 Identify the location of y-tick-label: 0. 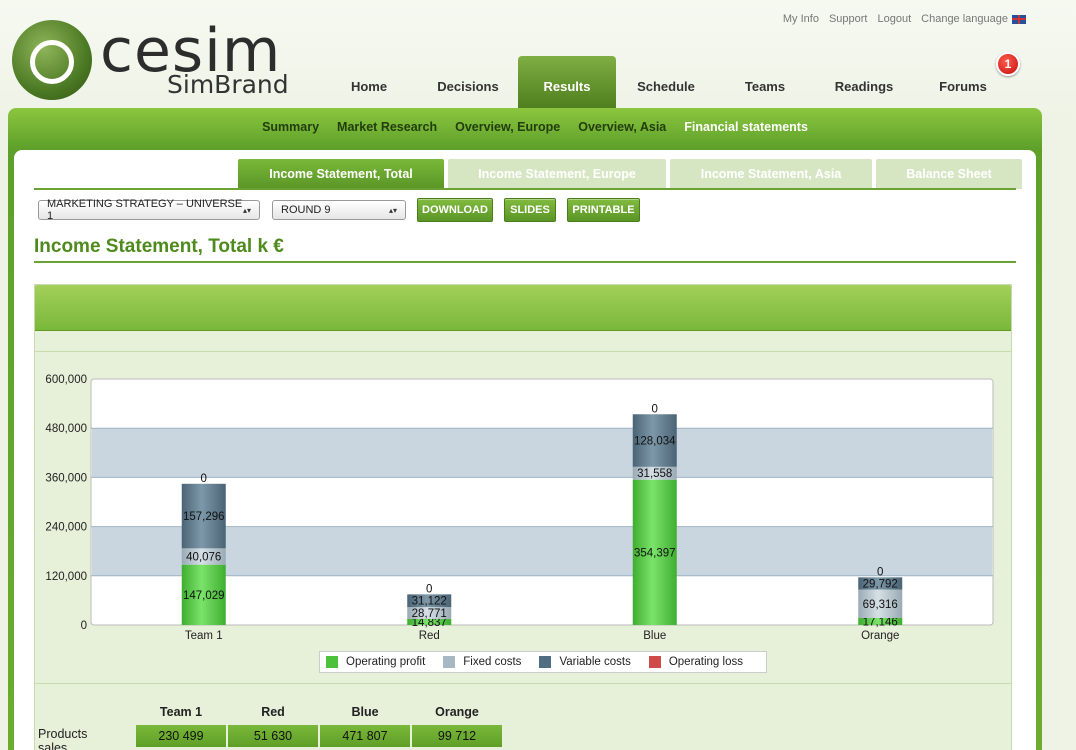
(84, 626).